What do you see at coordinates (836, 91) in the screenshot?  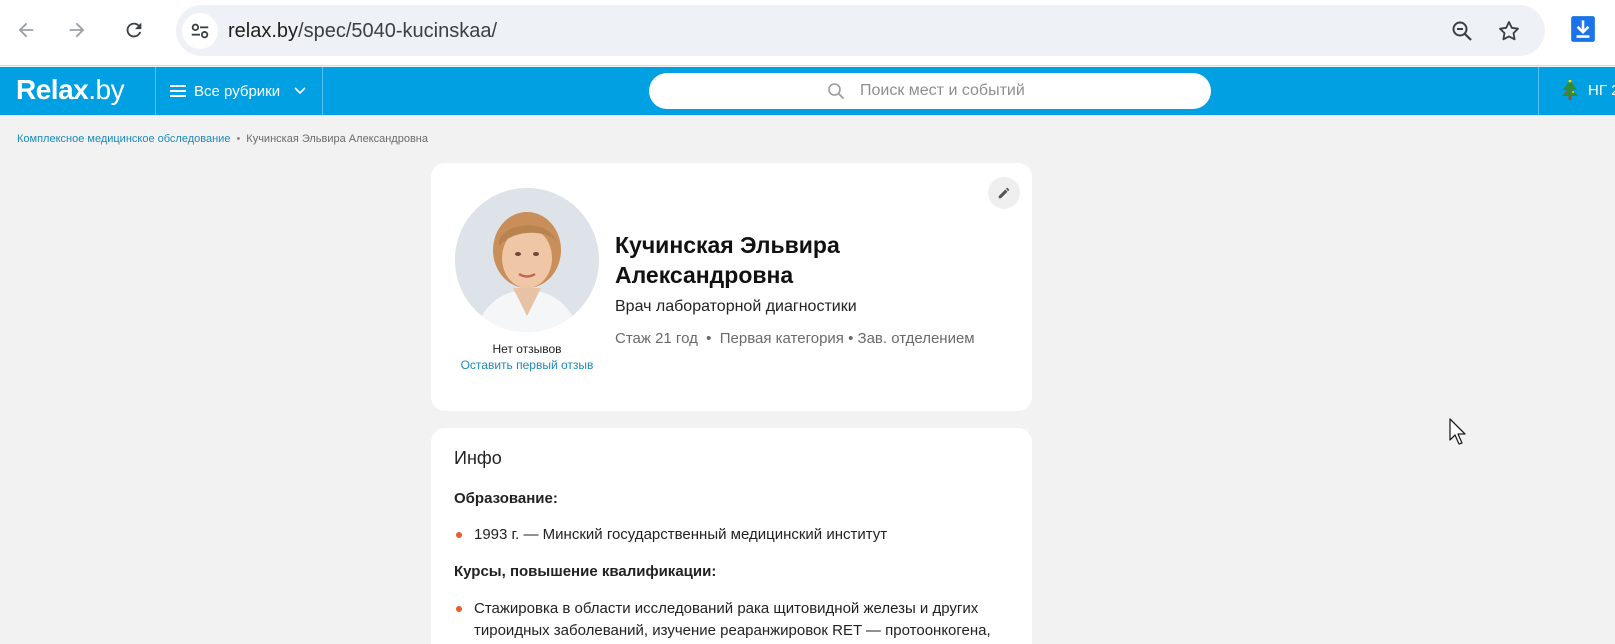 I see `search-icon` at bounding box center [836, 91].